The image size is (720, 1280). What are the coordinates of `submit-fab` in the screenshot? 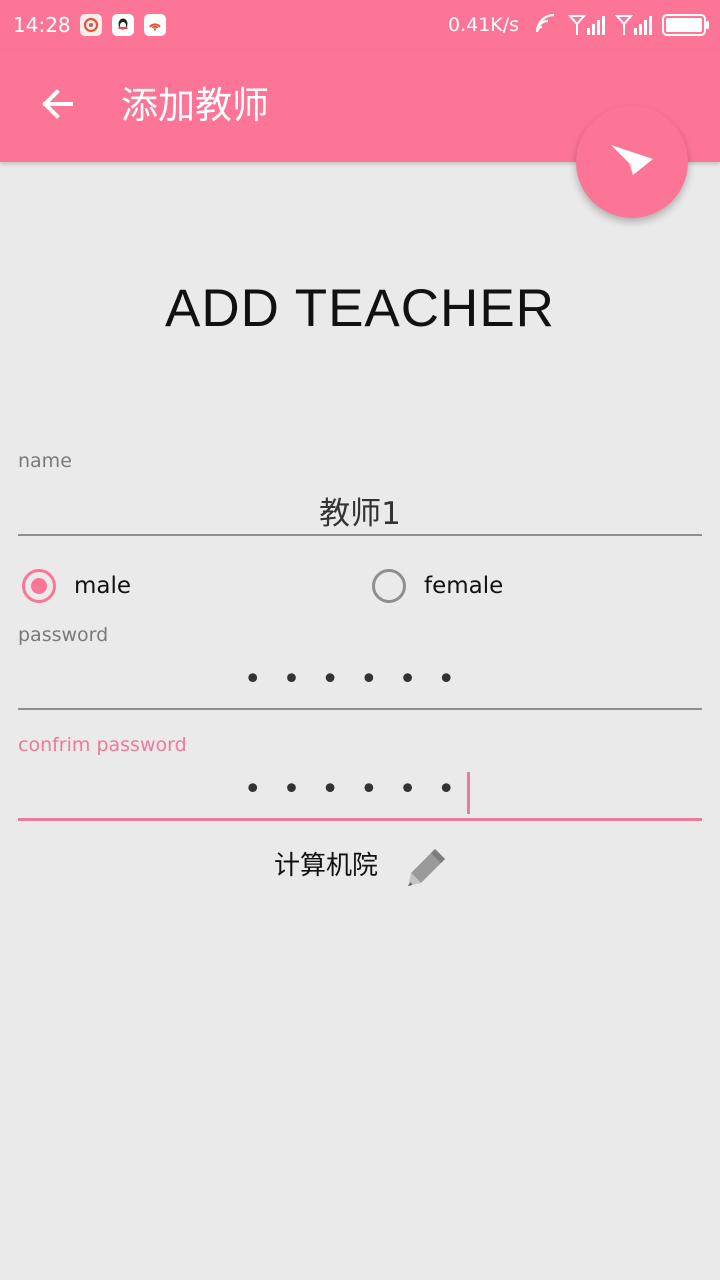 It's located at (632, 162).